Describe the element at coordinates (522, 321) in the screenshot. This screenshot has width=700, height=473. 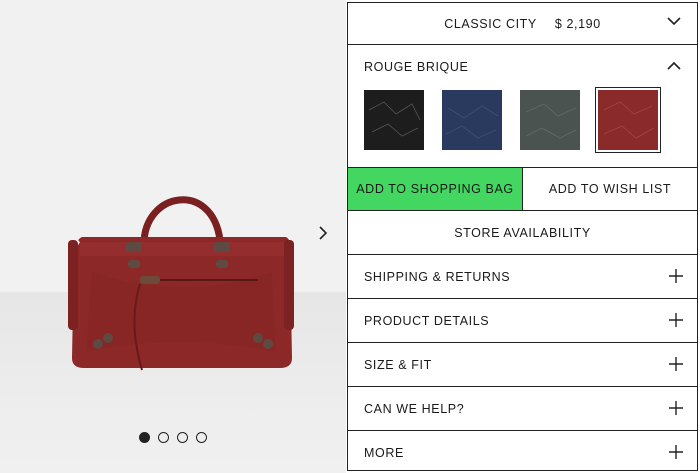
I see `accordion-product-details: PRODUCT DETAILS` at that location.